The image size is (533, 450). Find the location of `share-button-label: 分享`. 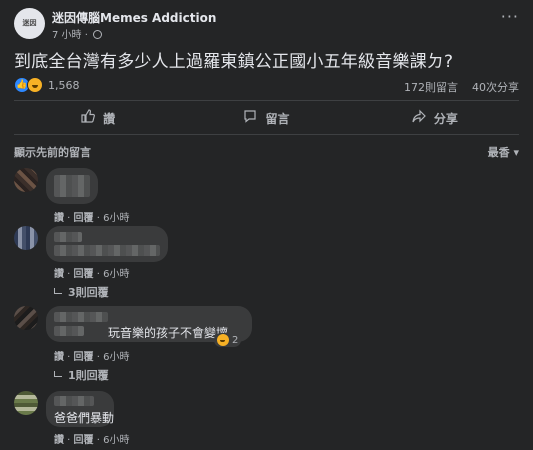

share-button-label: 分享 is located at coordinates (445, 118).